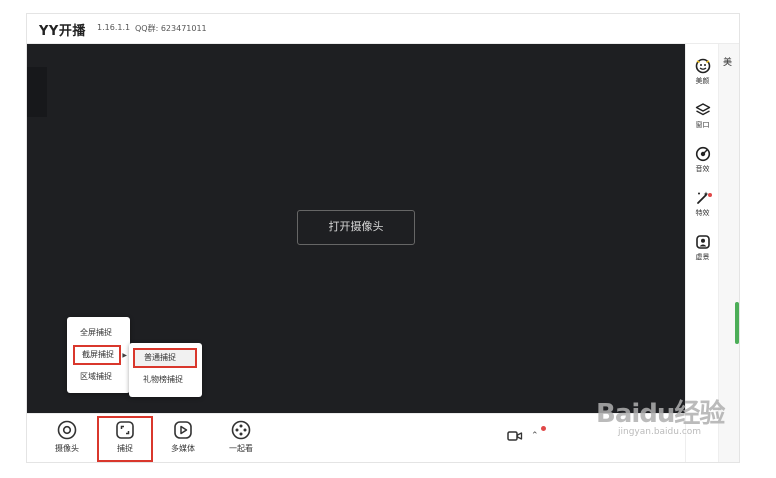  Describe the element at coordinates (98, 333) in the screenshot. I see `menu-item-fullscreen-capture: 全屏捕捉` at that location.